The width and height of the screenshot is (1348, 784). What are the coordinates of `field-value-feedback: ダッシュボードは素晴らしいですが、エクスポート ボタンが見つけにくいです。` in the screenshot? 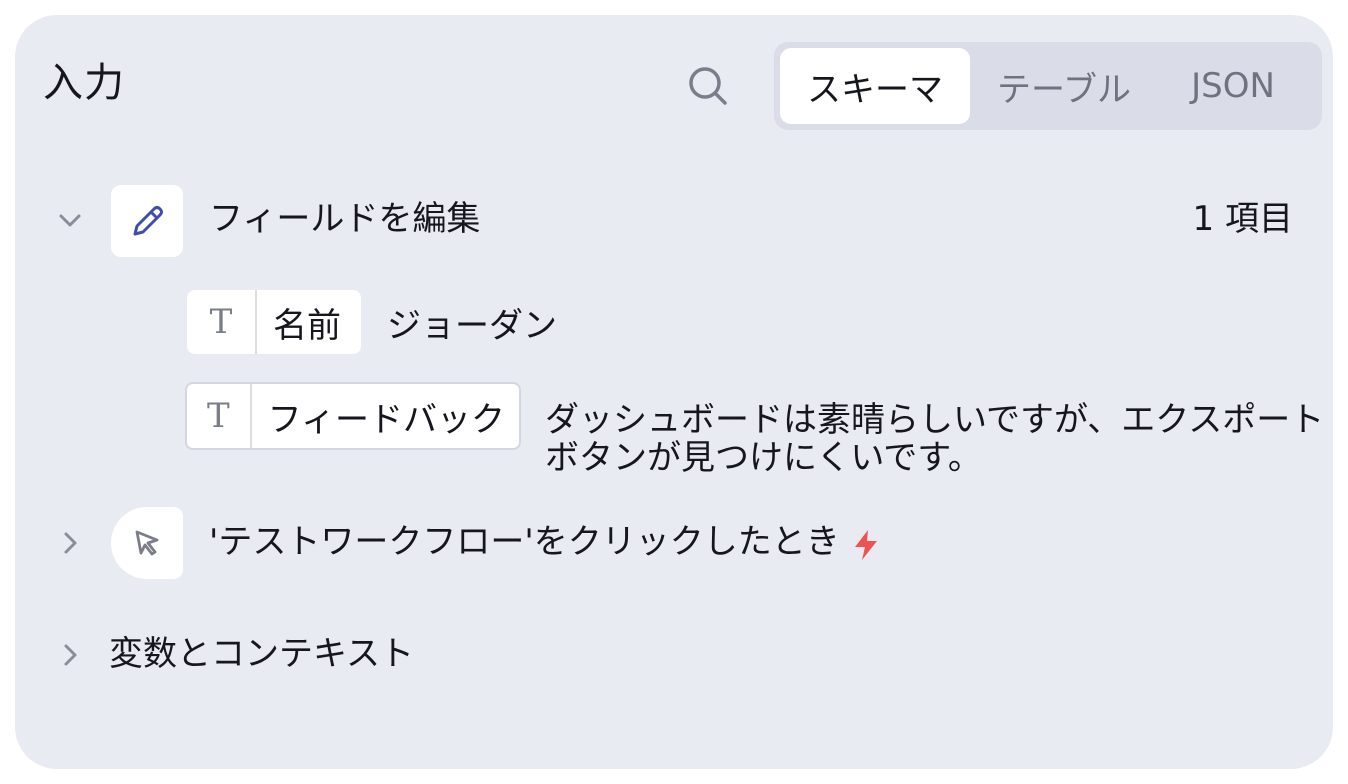 It's located at (934, 439).